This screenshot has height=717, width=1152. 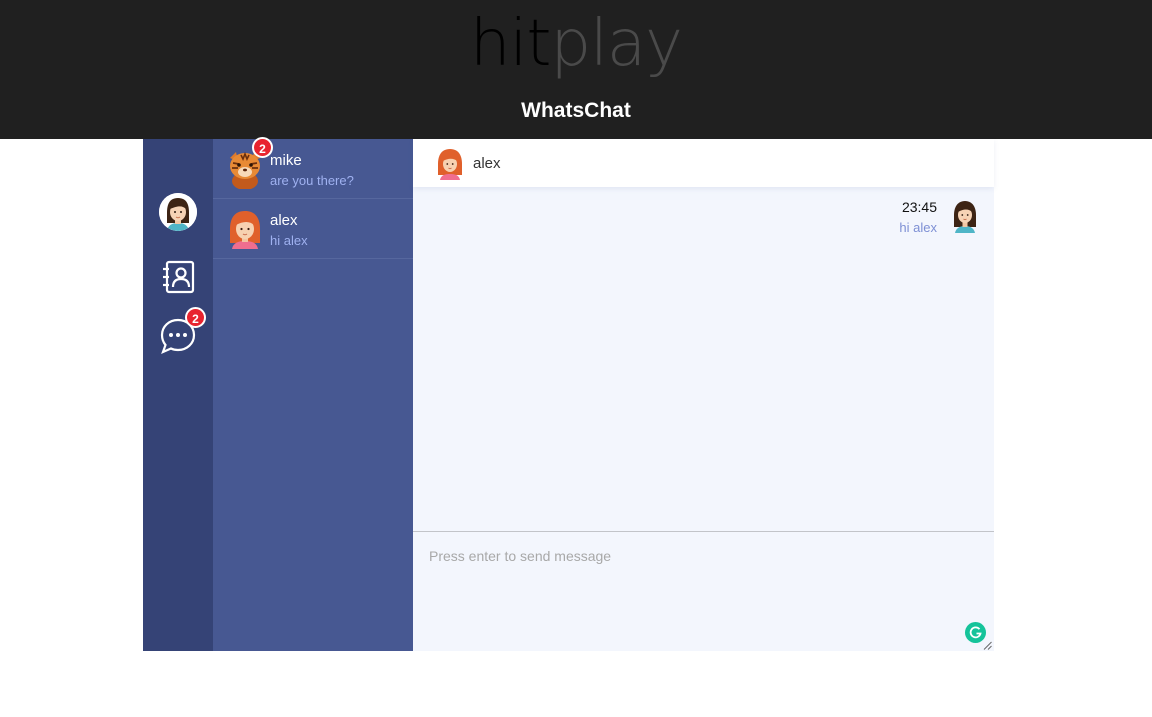 I want to click on message-input, so click(x=703, y=591).